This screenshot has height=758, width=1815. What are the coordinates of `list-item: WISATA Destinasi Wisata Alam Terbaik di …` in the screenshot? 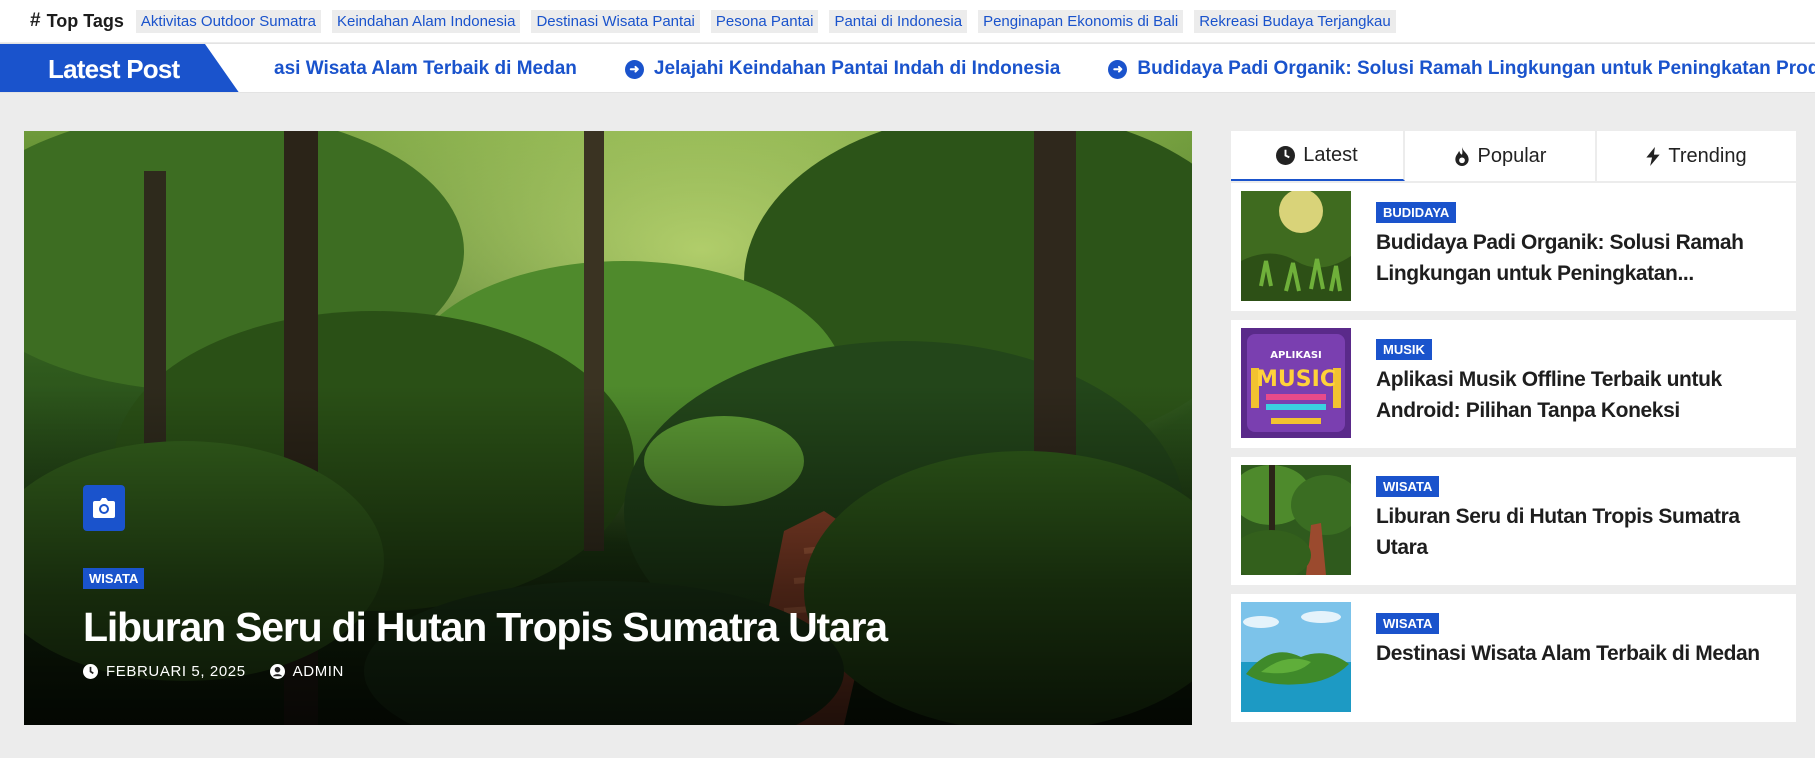 It's located at (1513, 658).